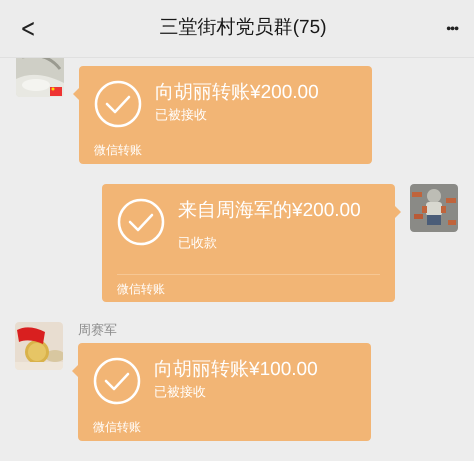 Image resolution: width=474 pixels, height=461 pixels. I want to click on back-button: <, so click(28, 29).